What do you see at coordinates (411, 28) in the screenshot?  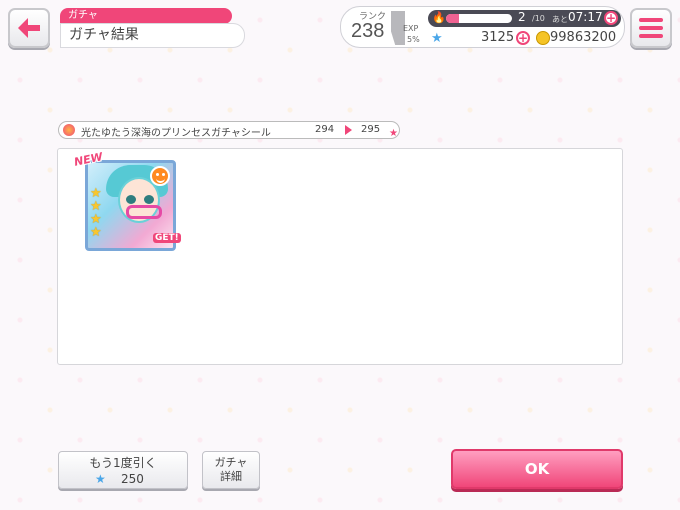 I see `exp-label: EXP` at bounding box center [411, 28].